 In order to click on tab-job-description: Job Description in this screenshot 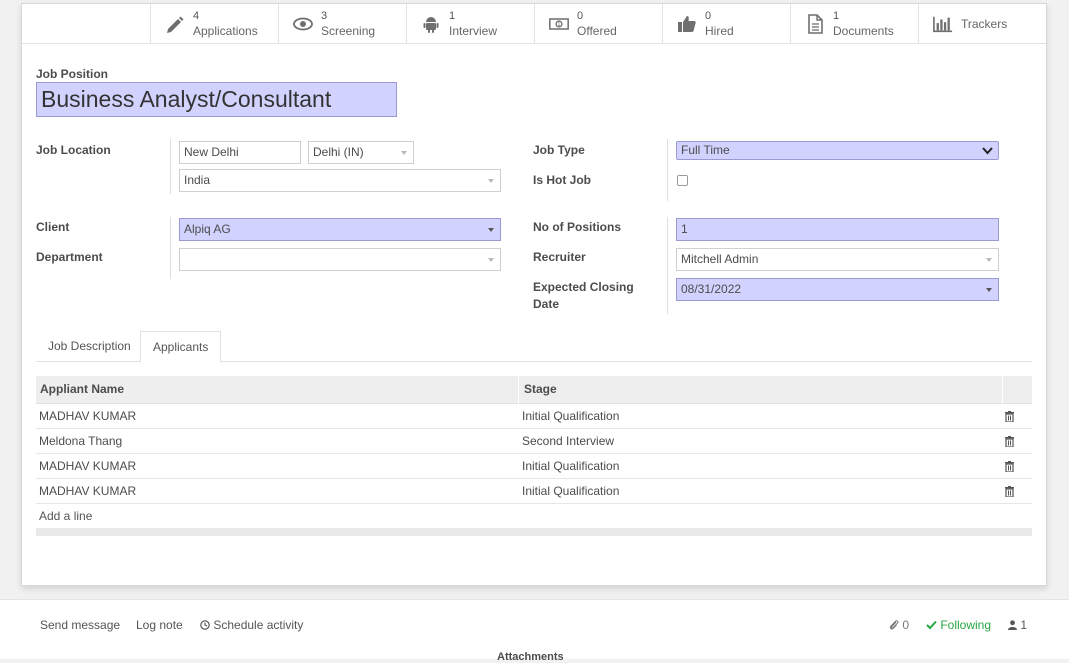, I will do `click(89, 346)`.